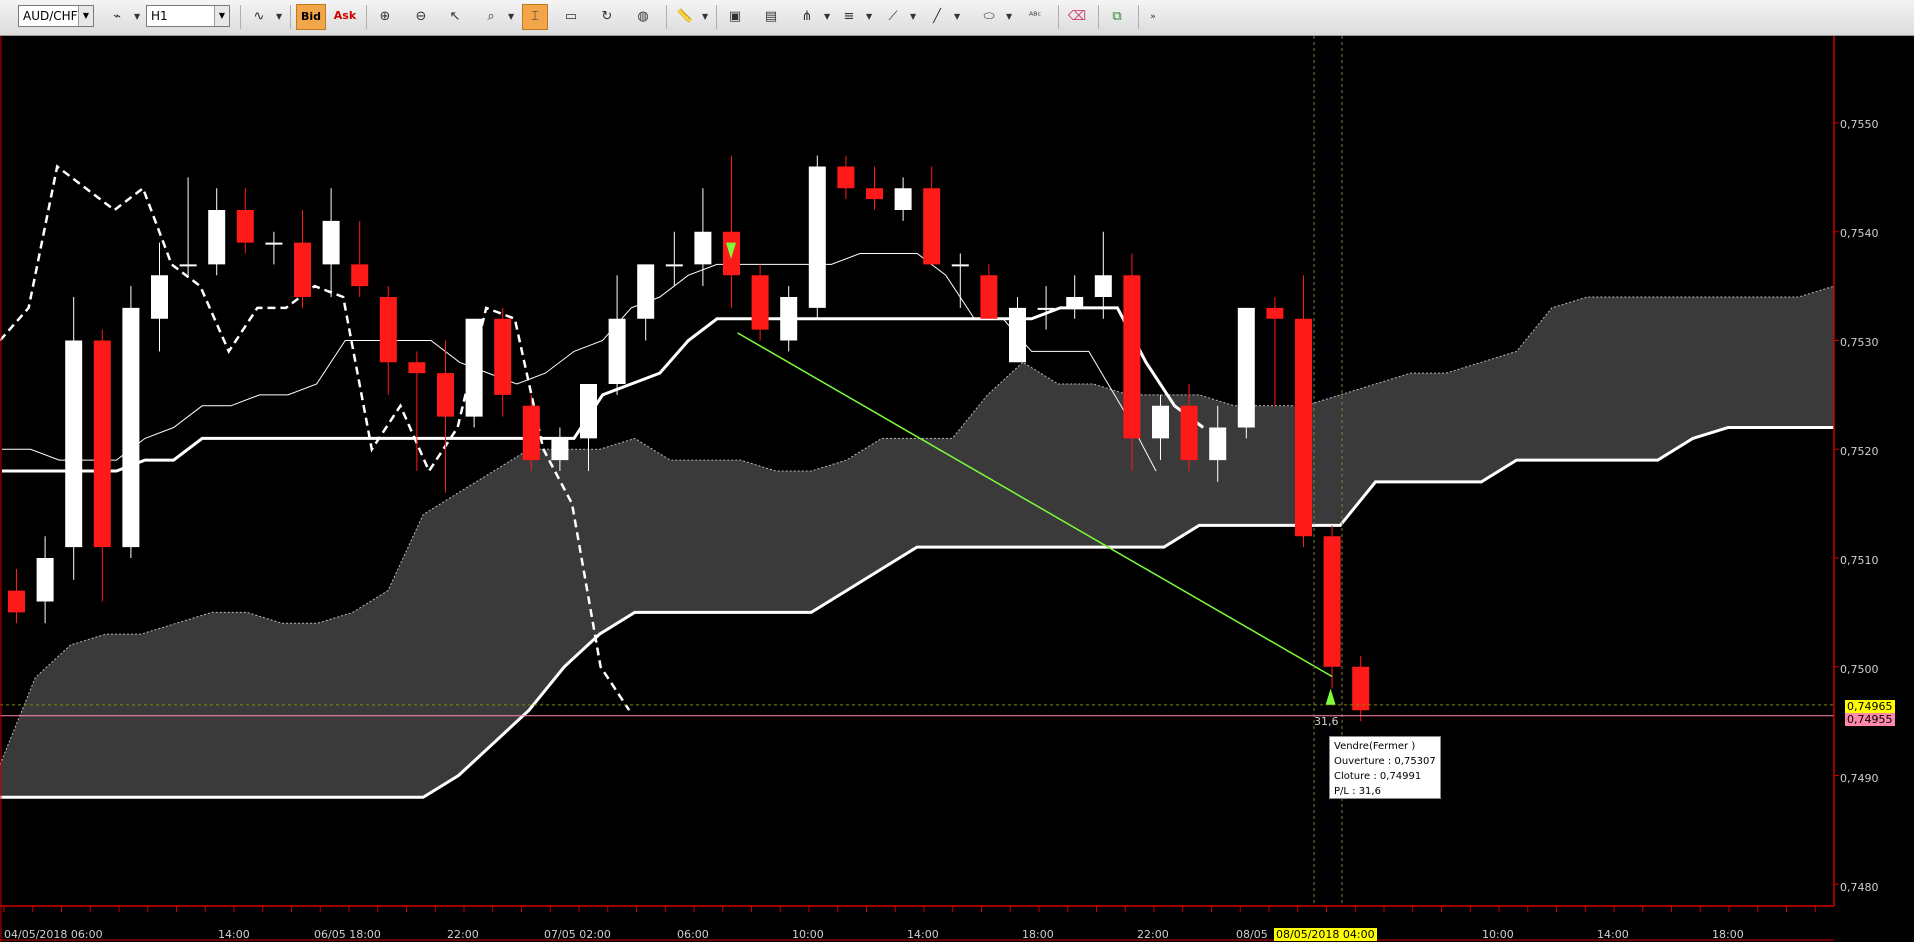 This screenshot has height=942, width=1914. What do you see at coordinates (159, 16) in the screenshot?
I see `timeframe-value: H1` at bounding box center [159, 16].